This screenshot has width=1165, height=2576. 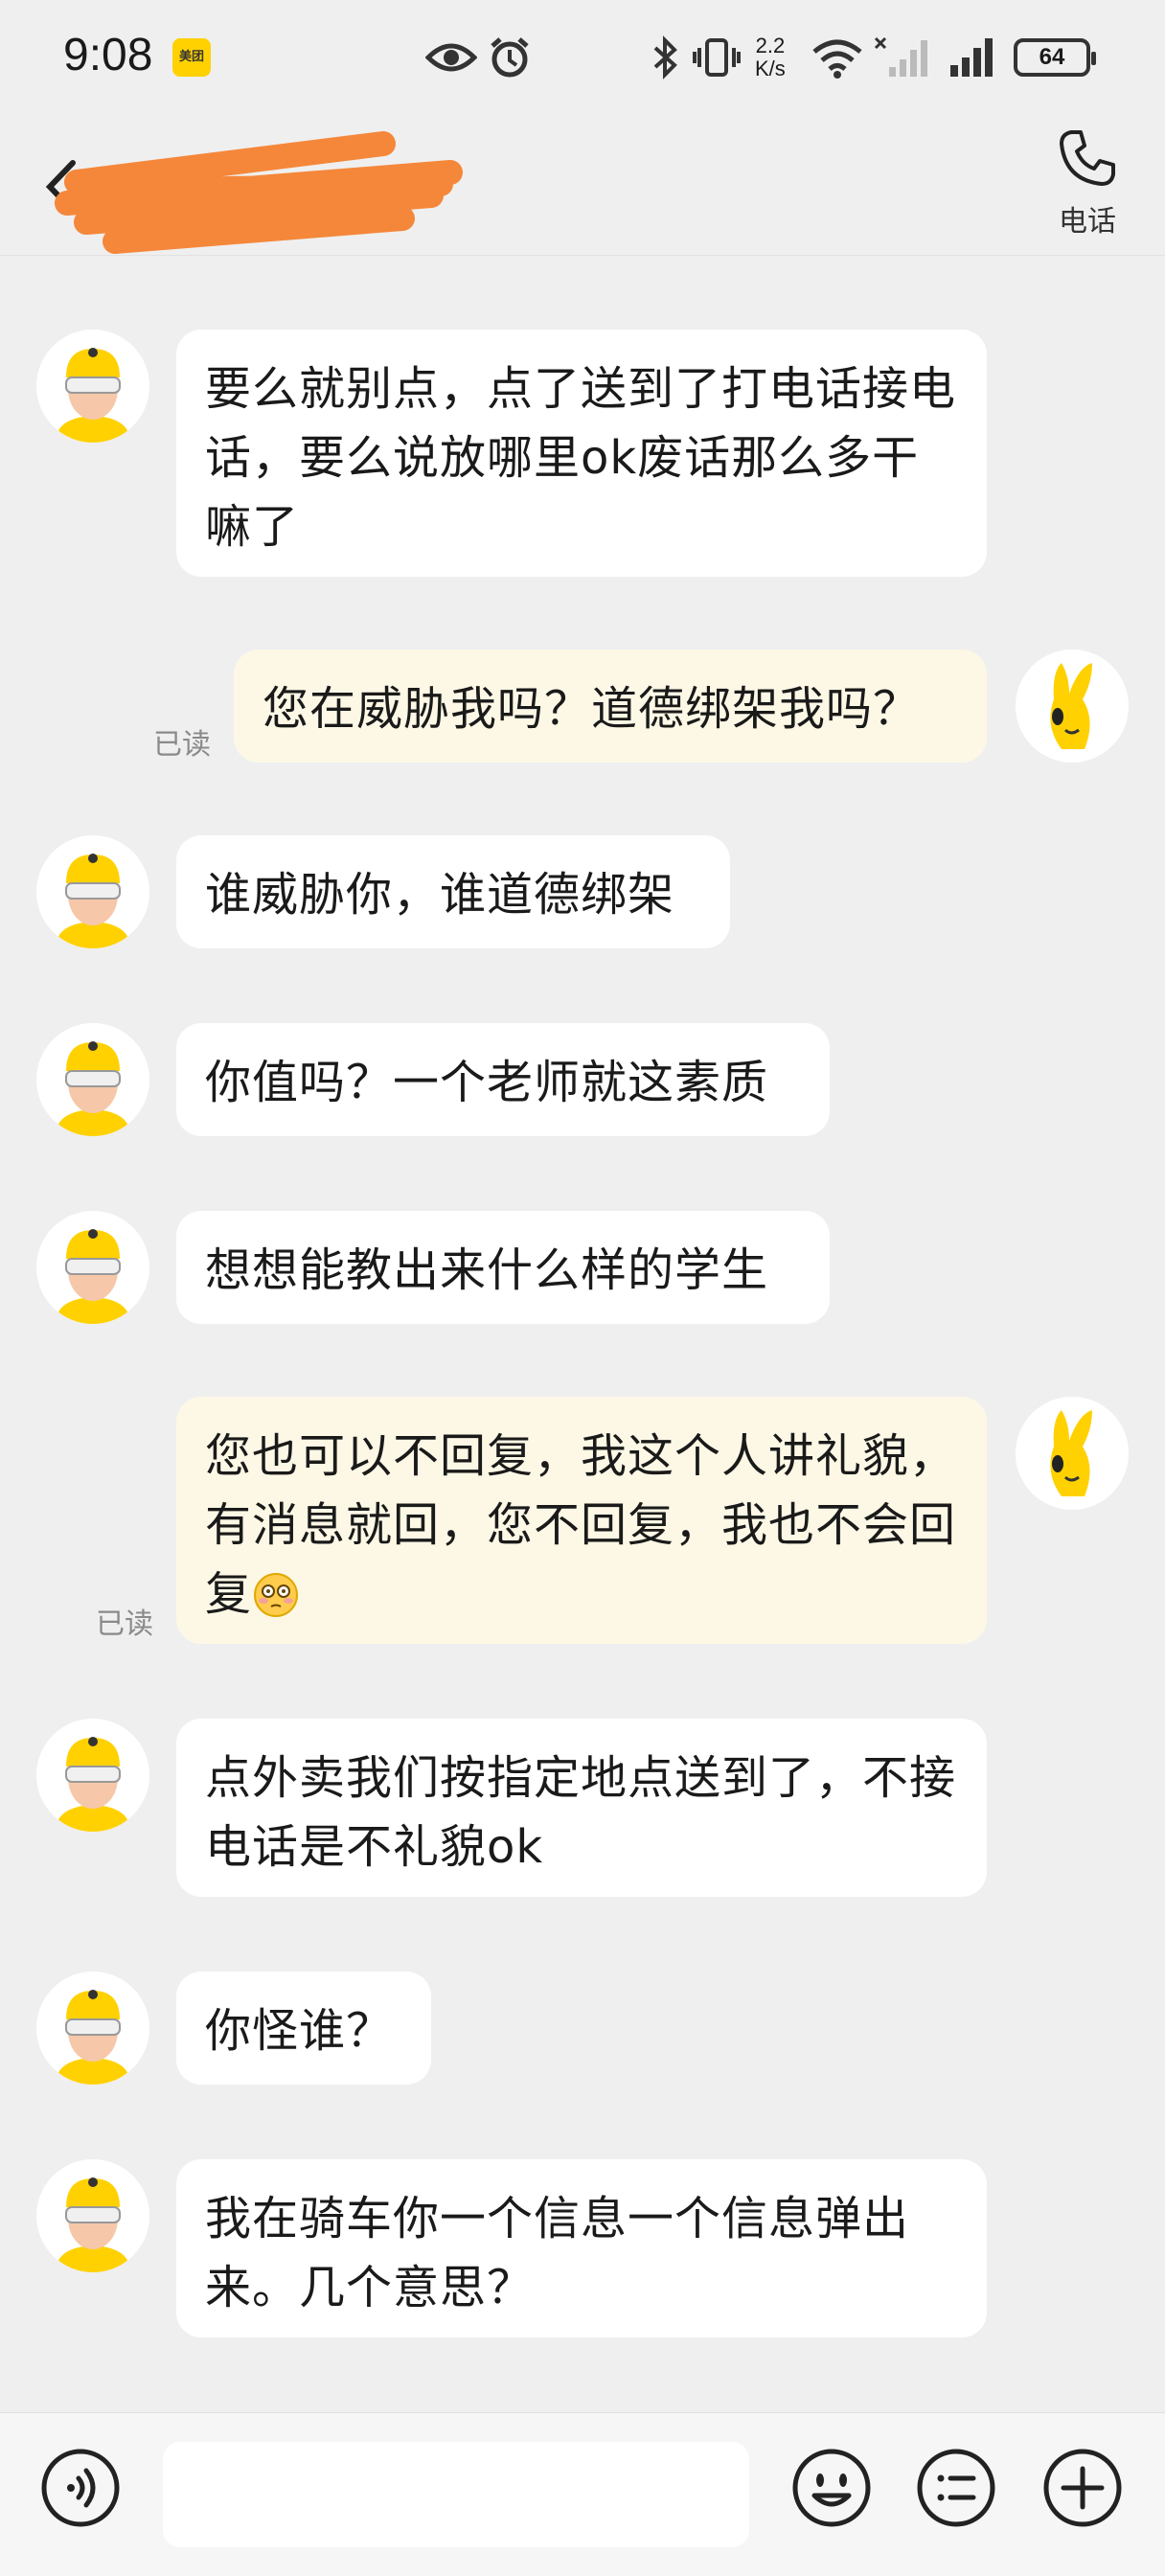 I want to click on alarm-icon, so click(x=510, y=57).